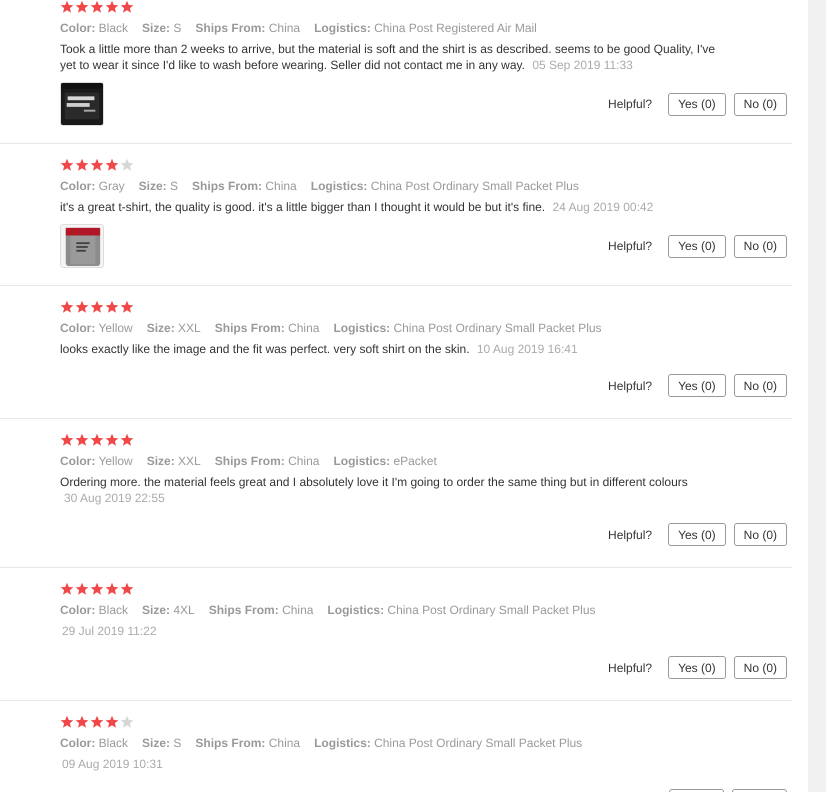 Image resolution: width=826 pixels, height=792 pixels. I want to click on review-date: 10 Aug 2019 16:41, so click(527, 349).